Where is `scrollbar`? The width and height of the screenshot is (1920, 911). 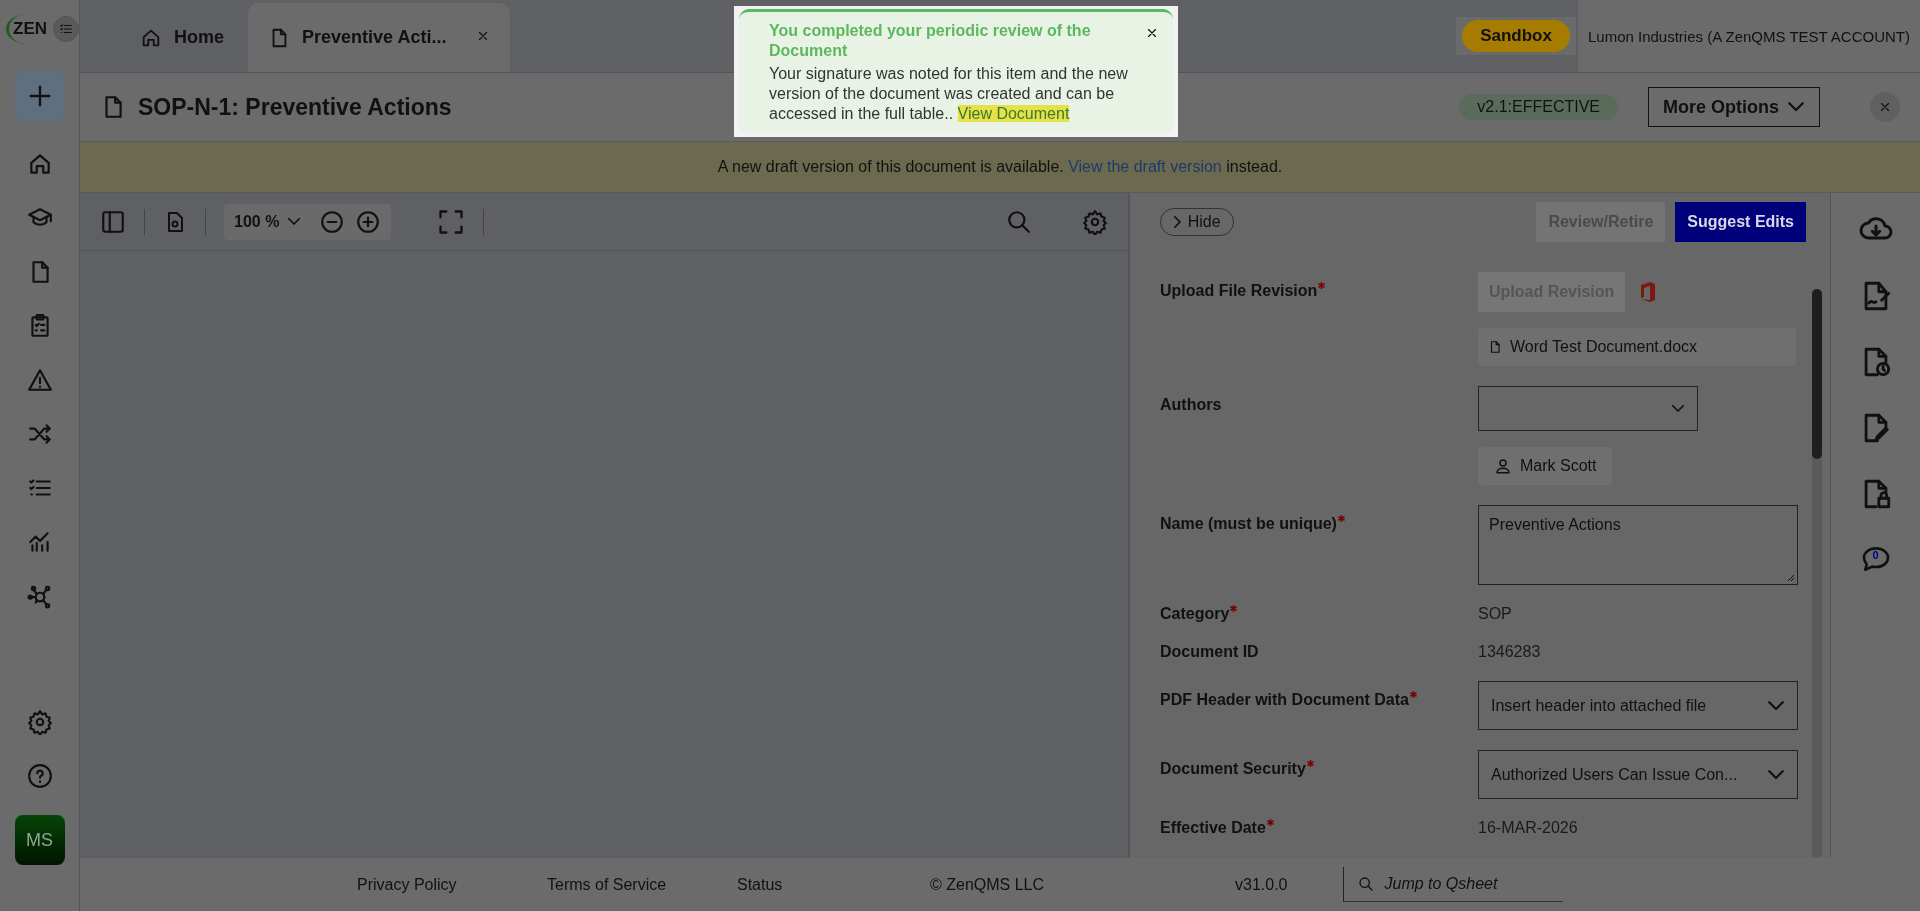 scrollbar is located at coordinates (1817, 374).